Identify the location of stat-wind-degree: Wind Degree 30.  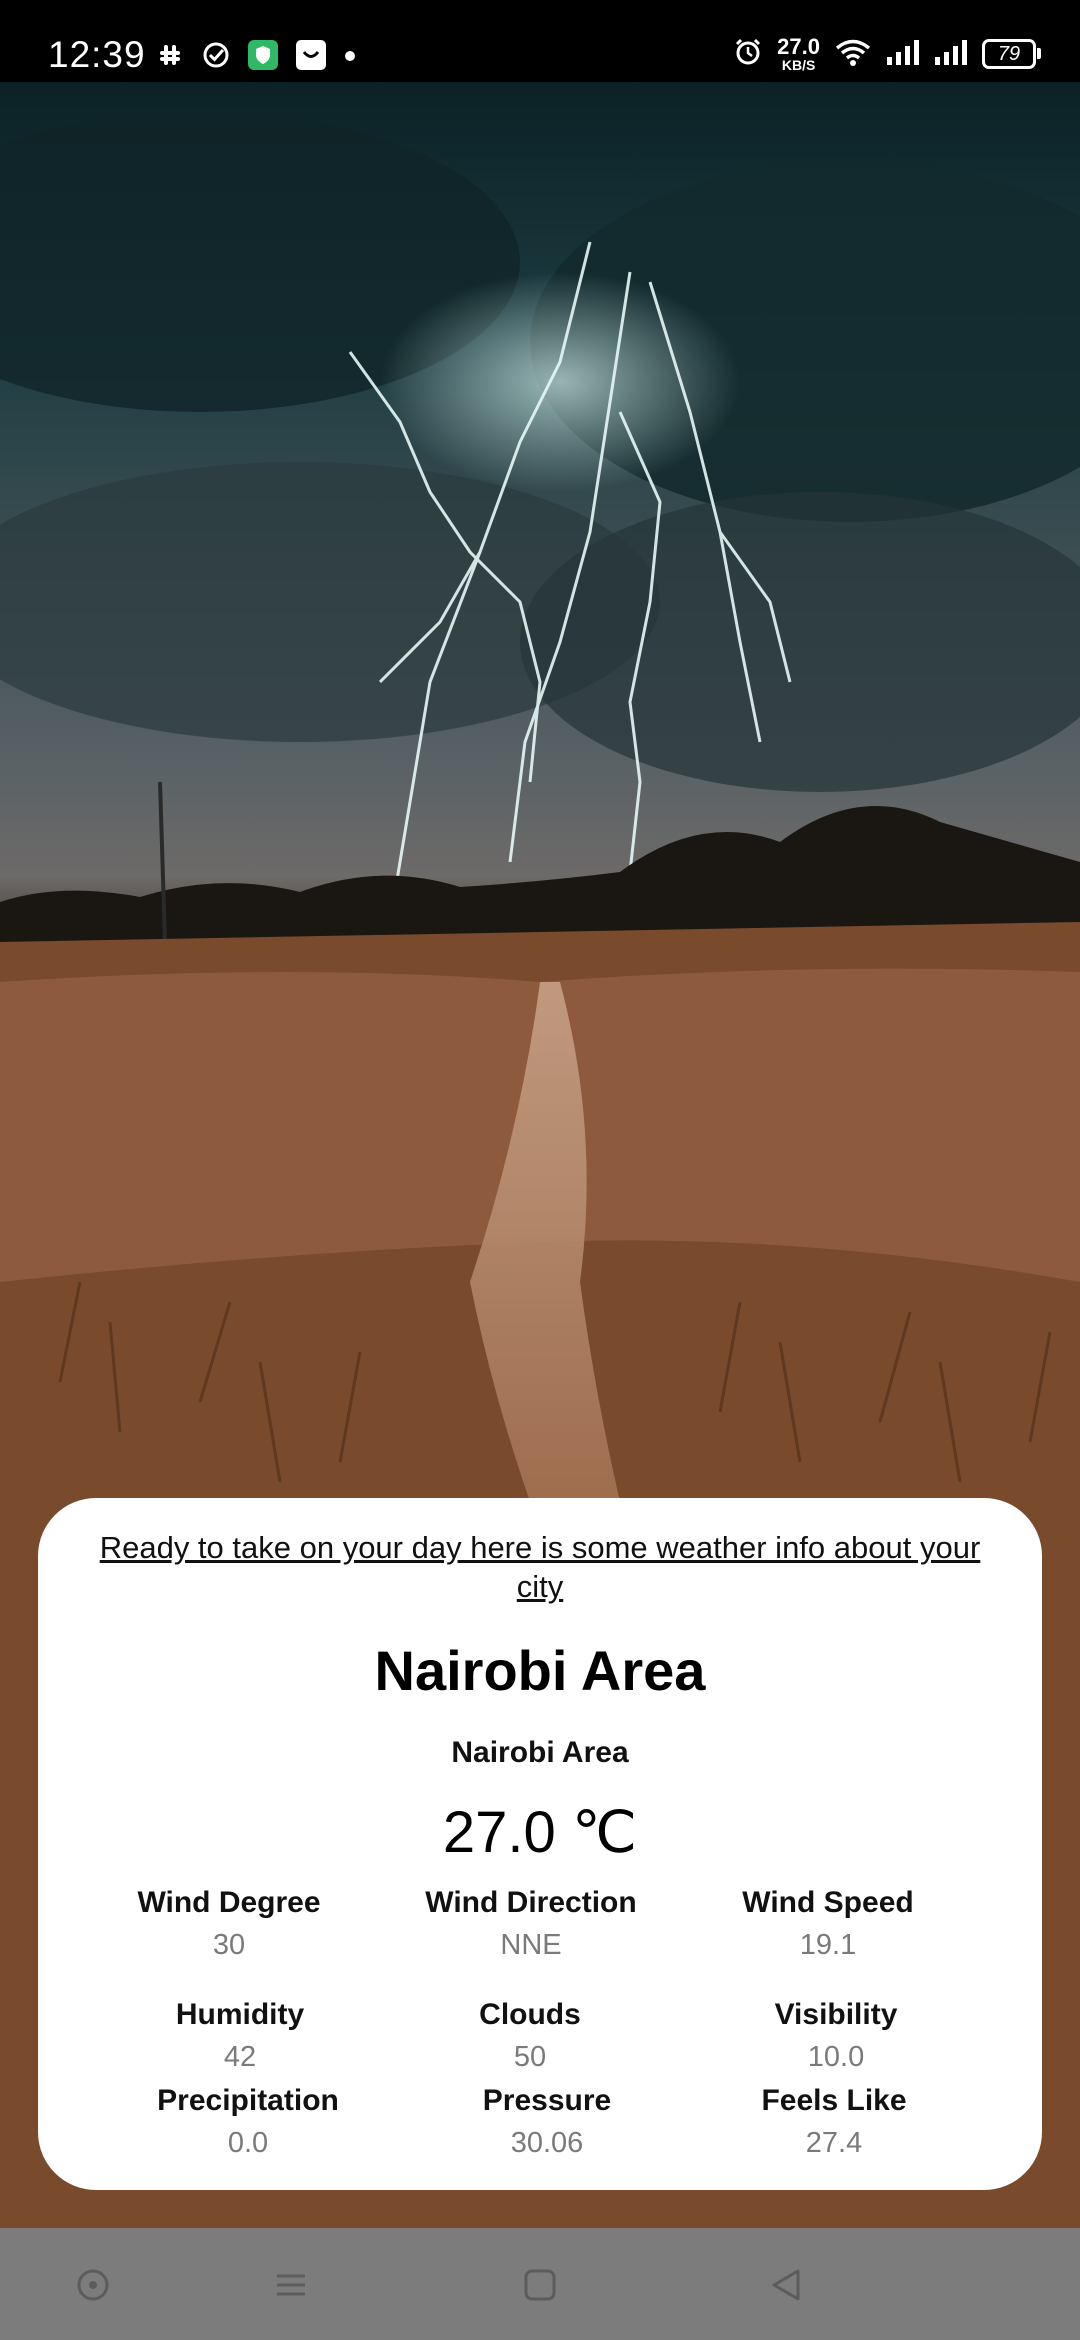
(229, 1924).